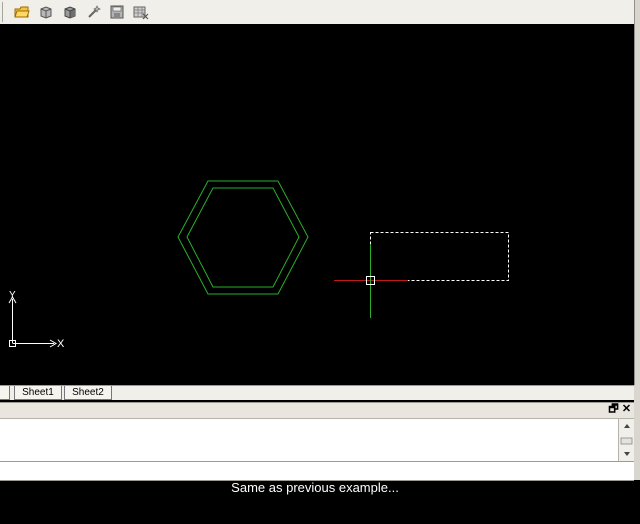 This screenshot has width=640, height=524. Describe the element at coordinates (32, 322) in the screenshot. I see `ucs-icon` at that location.